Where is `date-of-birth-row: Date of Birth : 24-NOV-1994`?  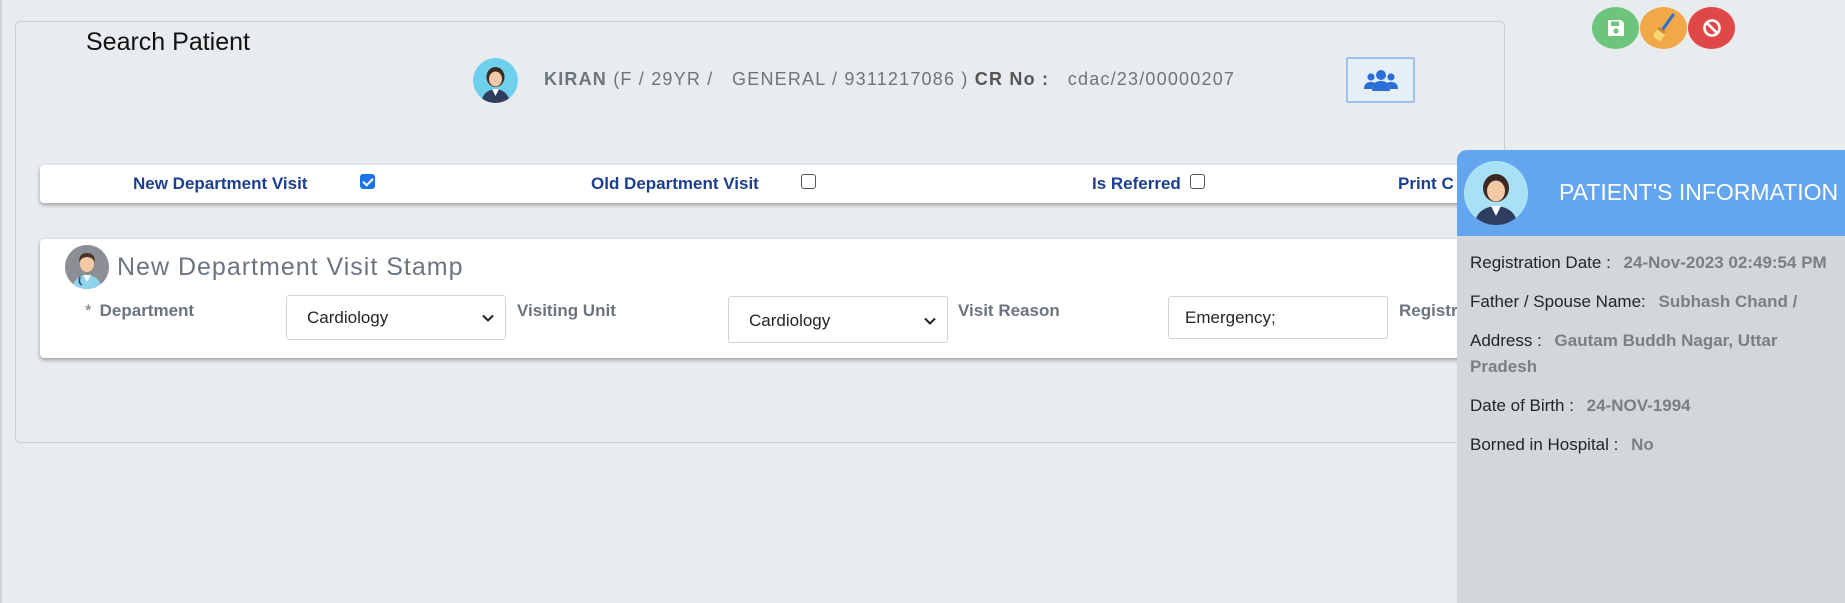
date-of-birth-row: Date of Birth : 24-NOV-1994 is located at coordinates (1650, 406).